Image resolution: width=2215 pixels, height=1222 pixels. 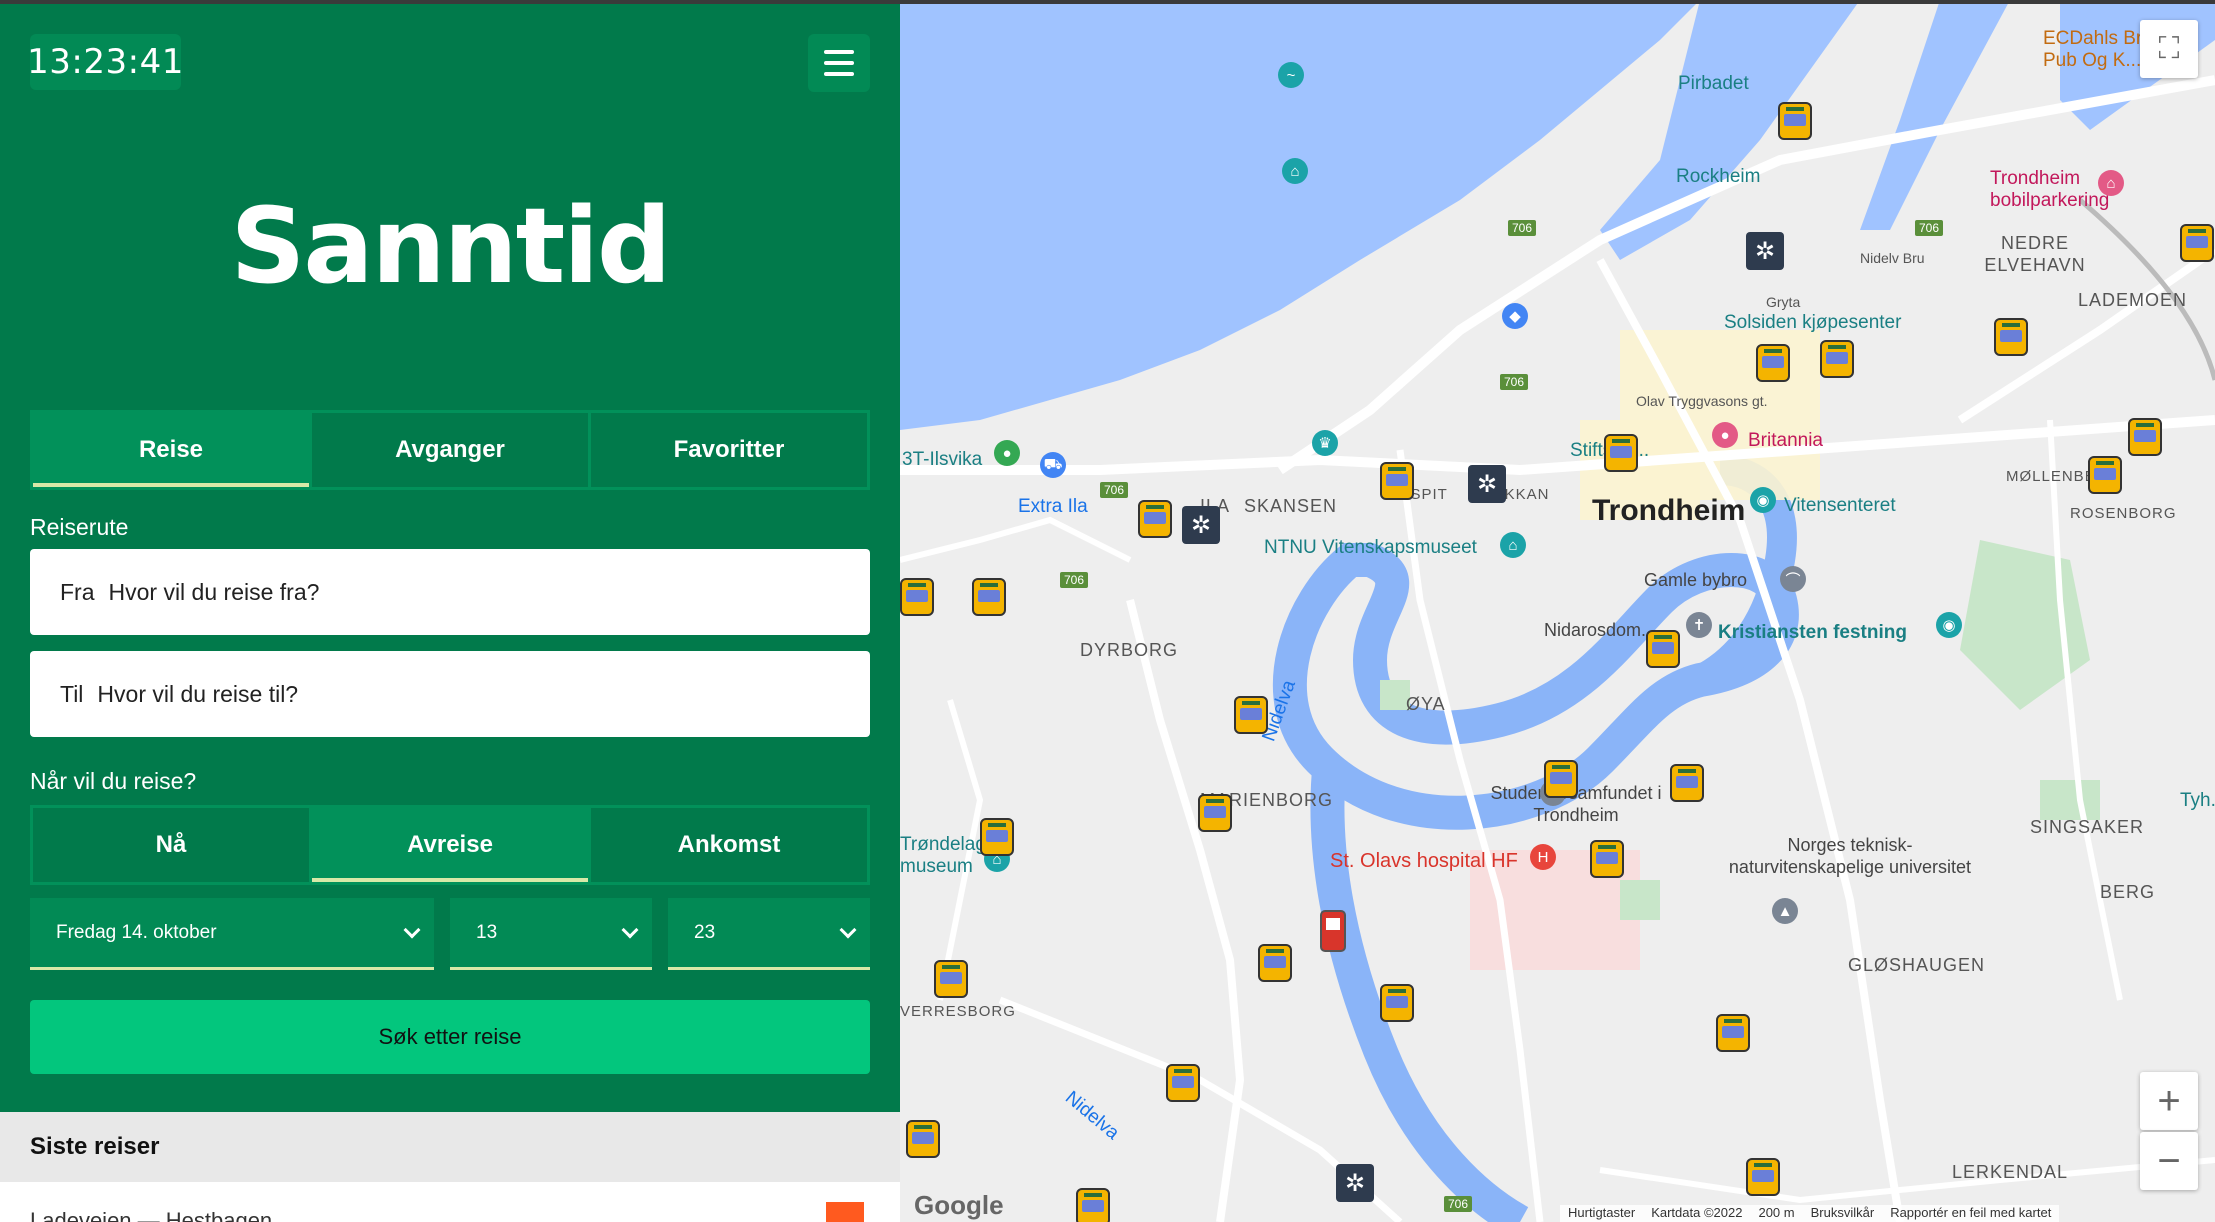 What do you see at coordinates (1702, 401) in the screenshot?
I see `map-label-olav: Olav Tryggvasons gt.` at bounding box center [1702, 401].